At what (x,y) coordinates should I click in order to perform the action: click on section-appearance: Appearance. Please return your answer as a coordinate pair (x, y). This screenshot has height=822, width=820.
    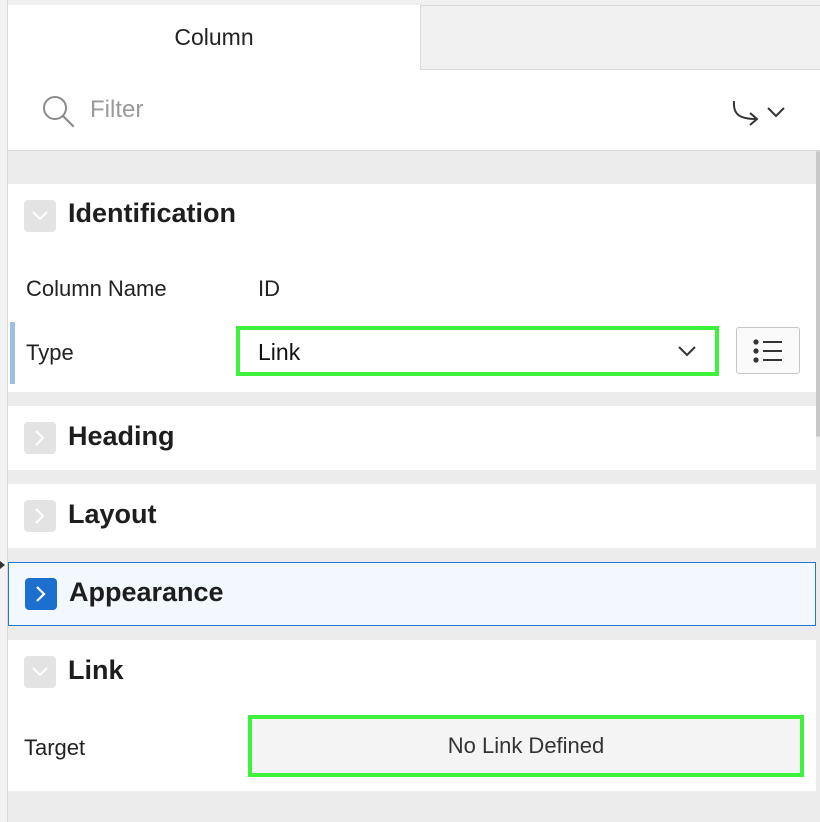
    Looking at the image, I should click on (412, 594).